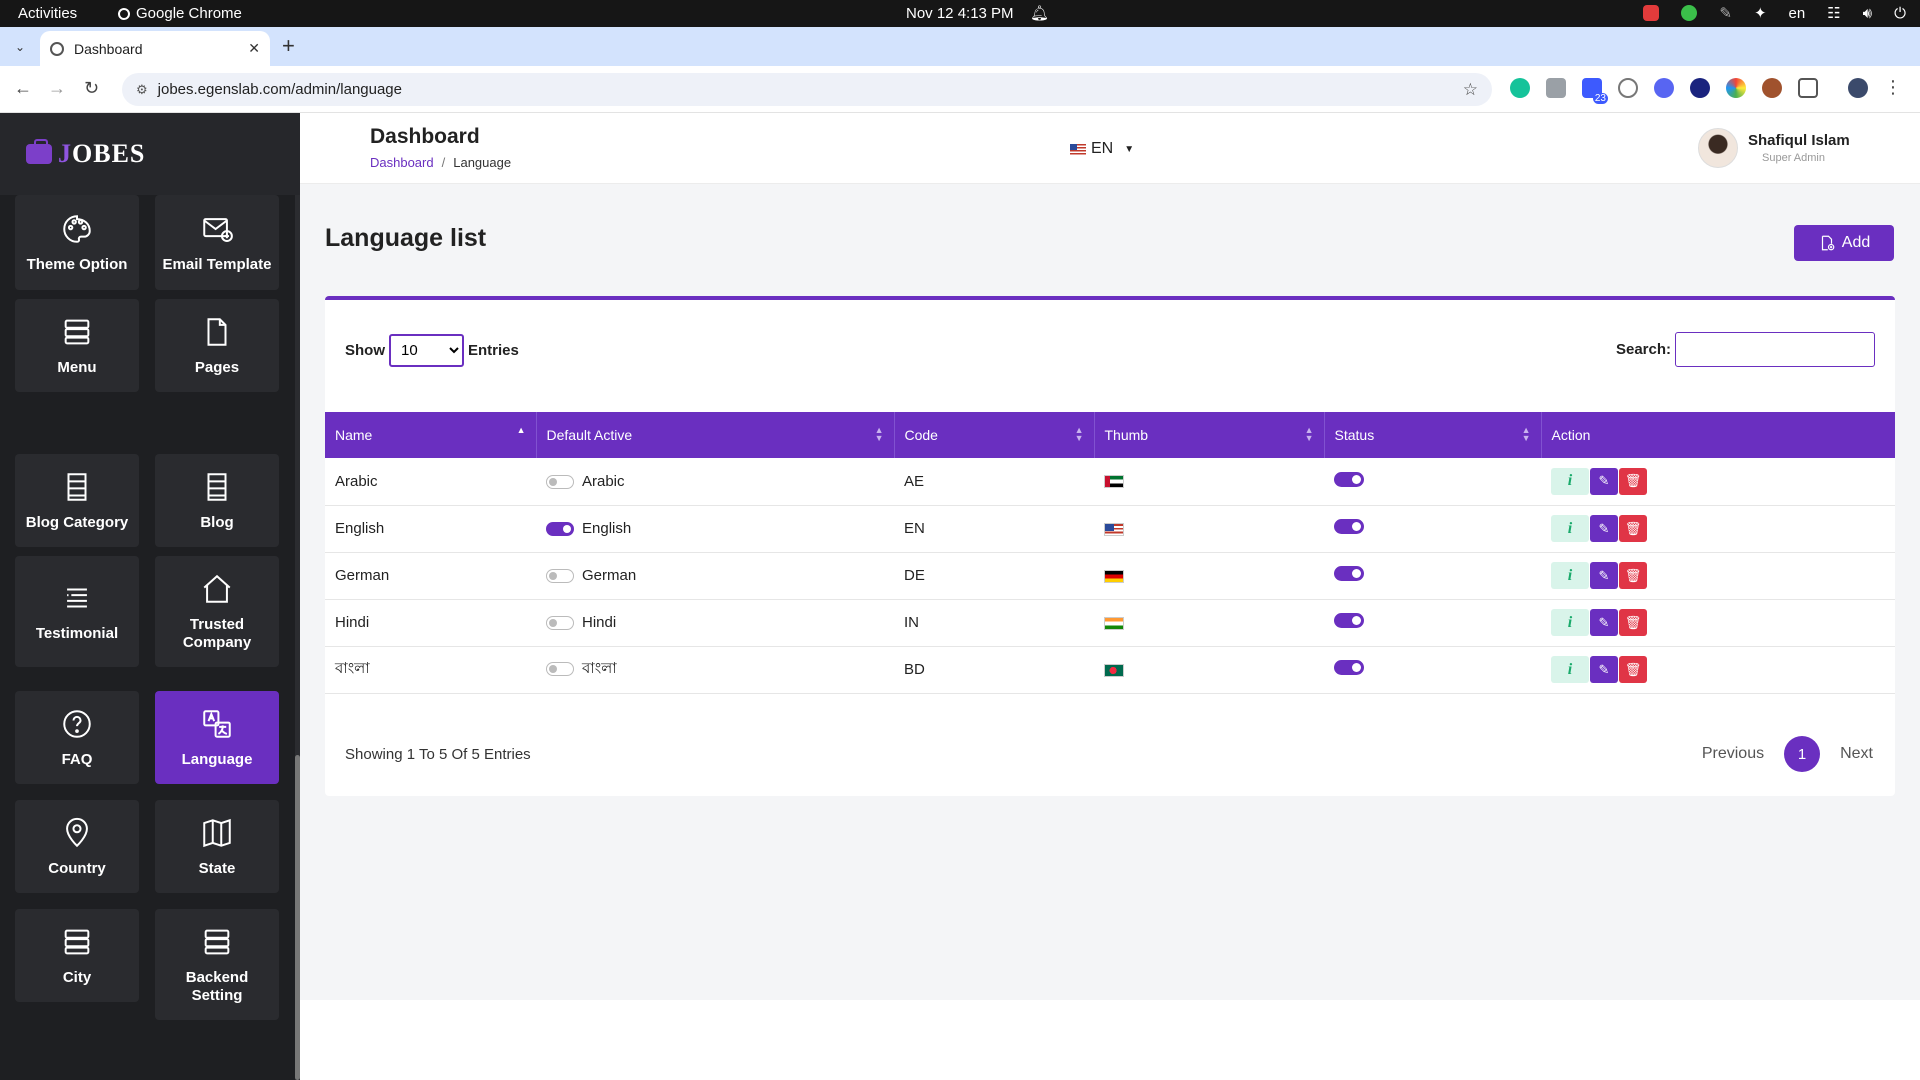 The image size is (1920, 1080). I want to click on grammarly-icon, so click(1520, 88).